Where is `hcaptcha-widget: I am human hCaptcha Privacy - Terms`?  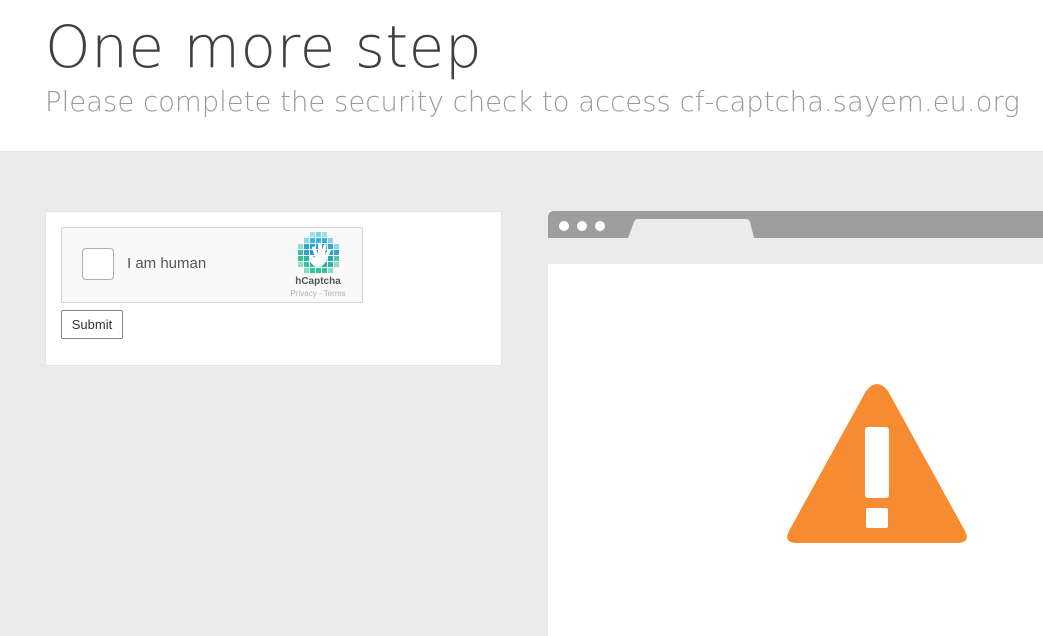
hcaptcha-widget: I am human hCaptcha Privacy - Terms is located at coordinates (212, 265).